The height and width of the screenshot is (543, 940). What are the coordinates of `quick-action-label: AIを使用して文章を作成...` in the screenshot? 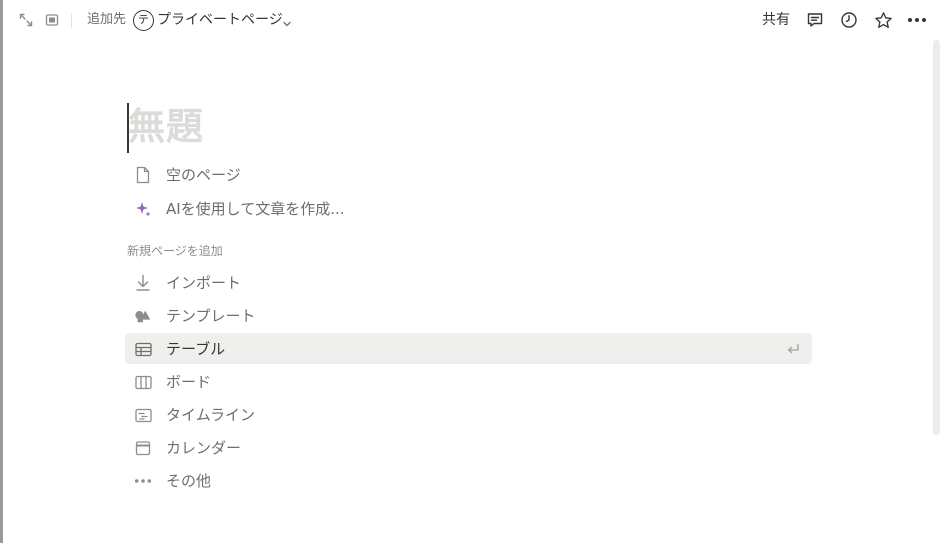 It's located at (255, 209).